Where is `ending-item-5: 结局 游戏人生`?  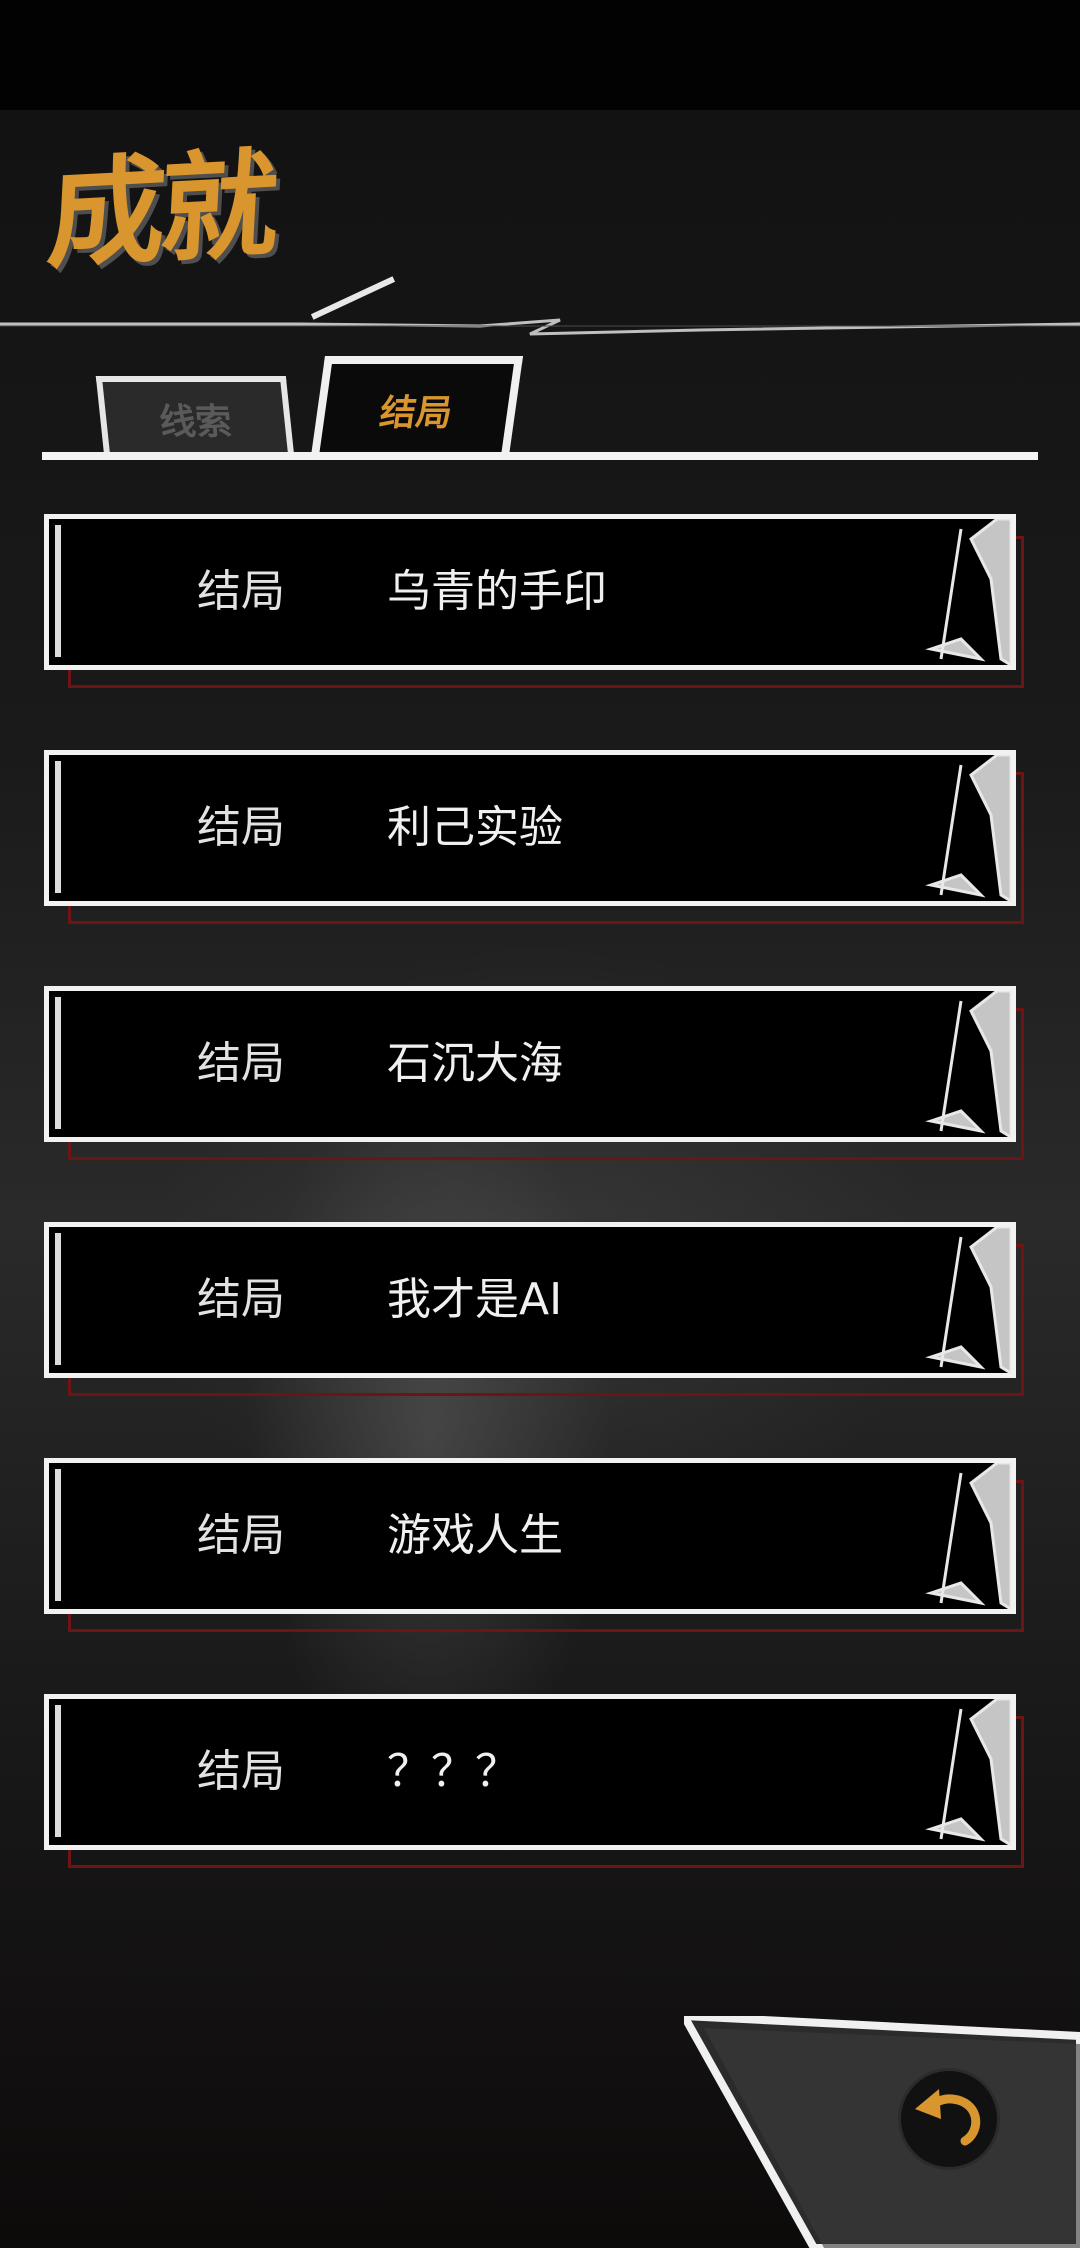
ending-item-5: 结局 游戏人生 is located at coordinates (534, 1545).